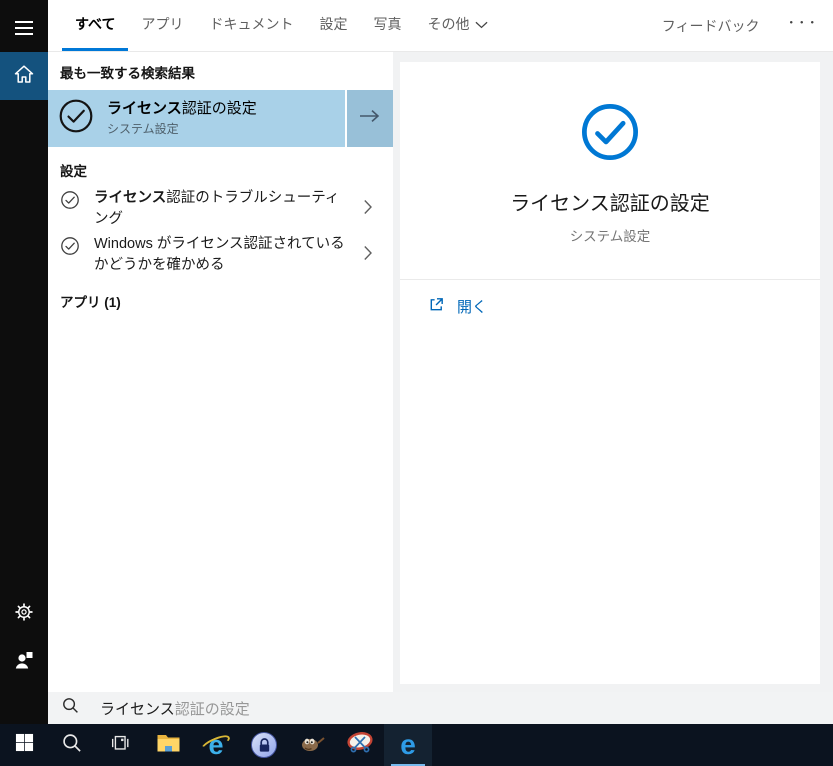  What do you see at coordinates (73, 171) in the screenshot?
I see `settings-section-header: 設定` at bounding box center [73, 171].